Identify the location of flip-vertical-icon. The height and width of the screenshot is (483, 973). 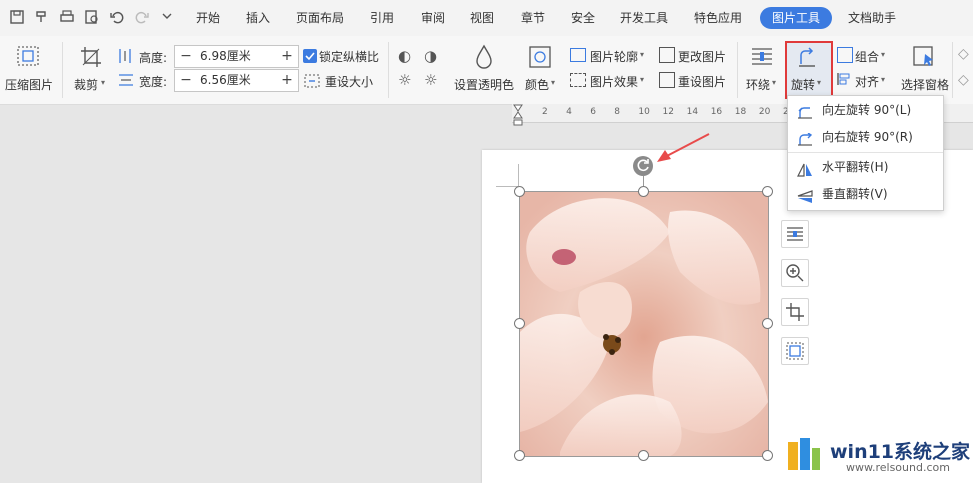
(805, 195).